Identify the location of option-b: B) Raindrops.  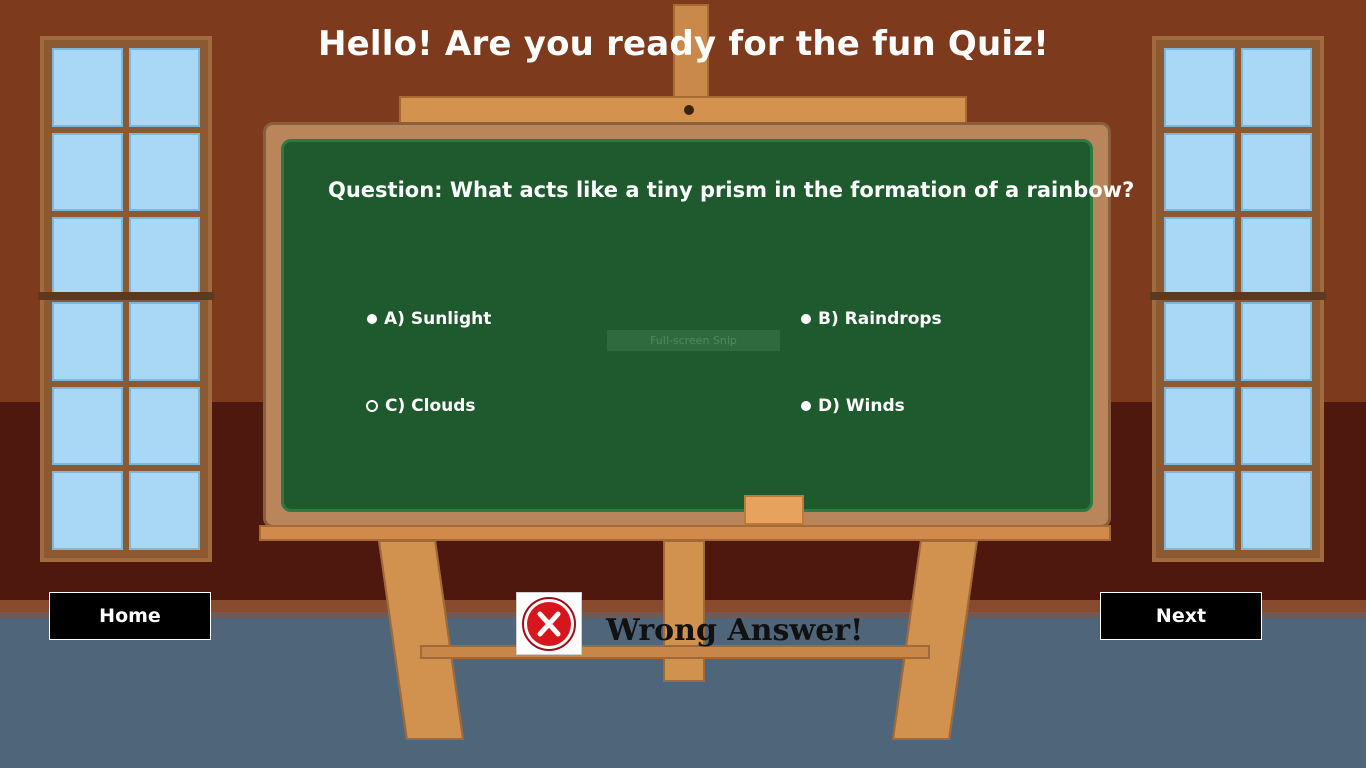
(871, 319).